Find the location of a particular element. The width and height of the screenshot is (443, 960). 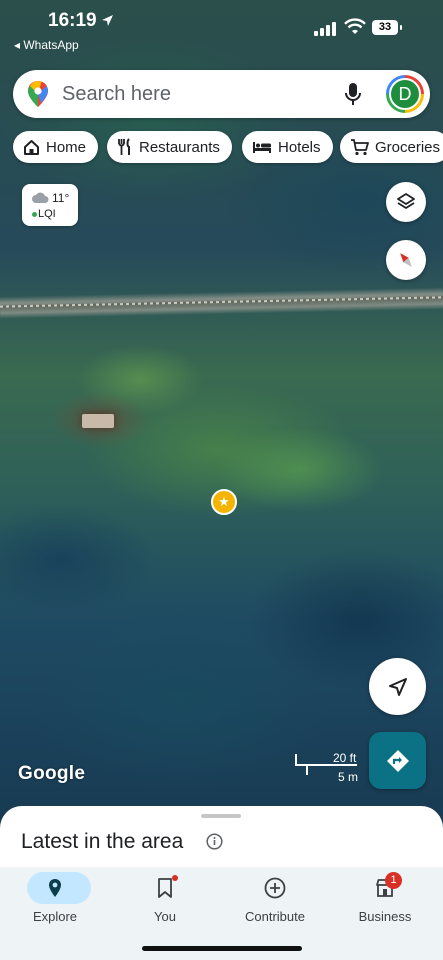

layers-icon is located at coordinates (406, 201).